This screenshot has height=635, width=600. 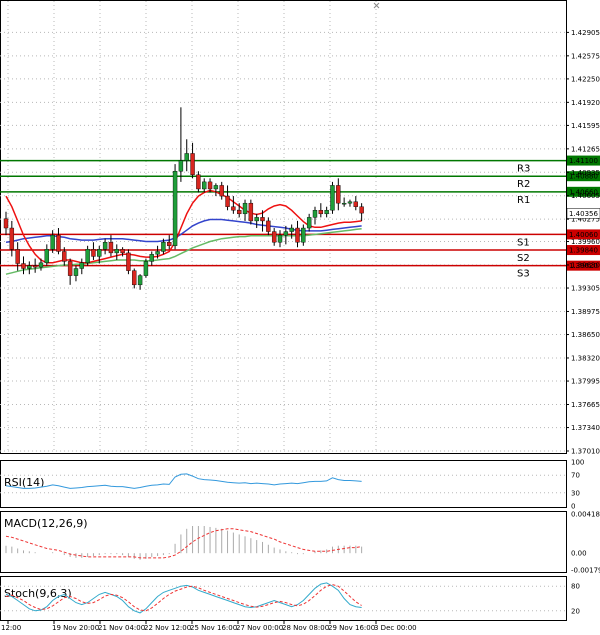 What do you see at coordinates (575, 493) in the screenshot?
I see `rsi-tick-label: 30` at bounding box center [575, 493].